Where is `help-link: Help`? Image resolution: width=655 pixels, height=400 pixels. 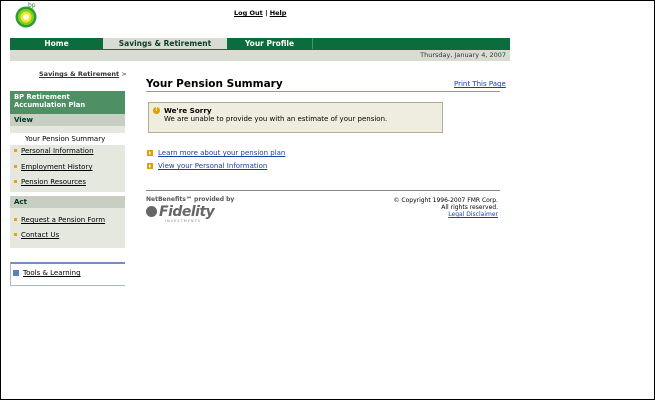 help-link: Help is located at coordinates (278, 13).